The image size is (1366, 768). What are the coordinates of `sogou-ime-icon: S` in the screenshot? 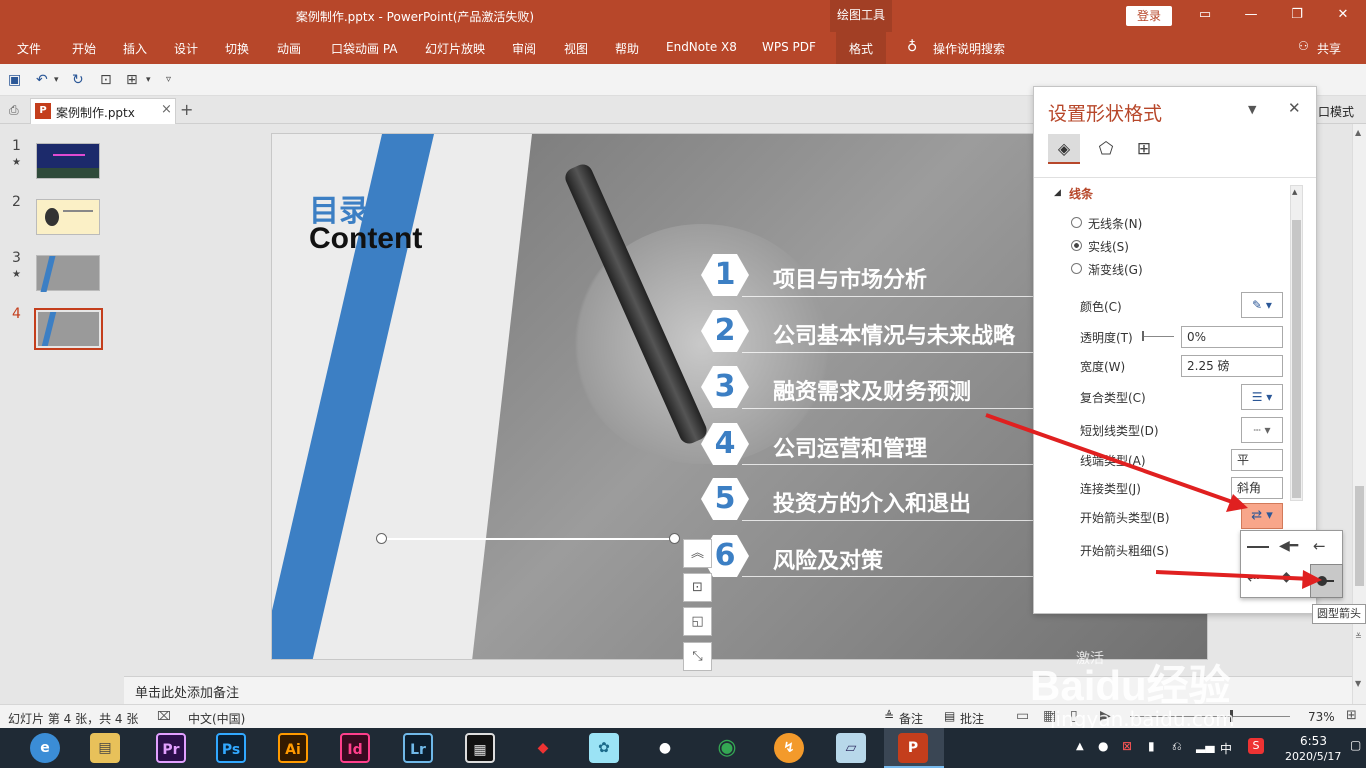 It's located at (1256, 746).